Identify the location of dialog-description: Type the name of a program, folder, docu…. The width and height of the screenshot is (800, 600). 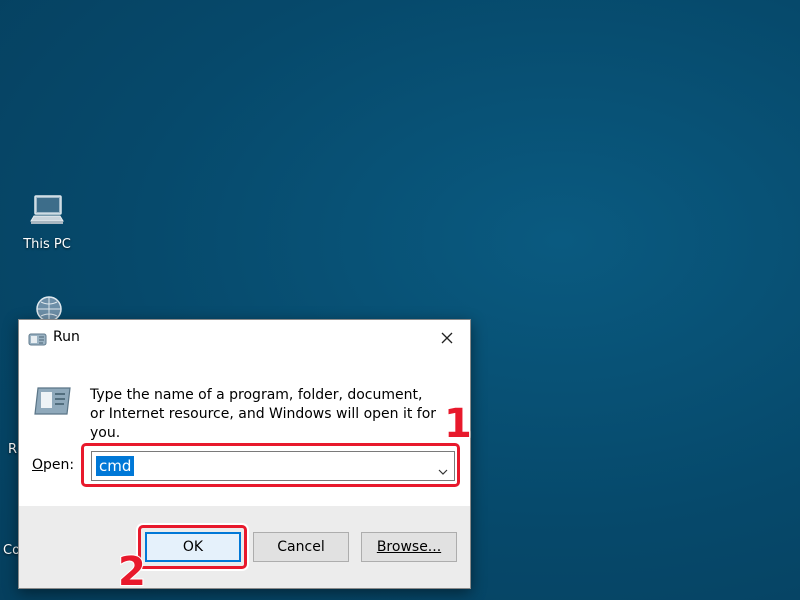
(263, 414).